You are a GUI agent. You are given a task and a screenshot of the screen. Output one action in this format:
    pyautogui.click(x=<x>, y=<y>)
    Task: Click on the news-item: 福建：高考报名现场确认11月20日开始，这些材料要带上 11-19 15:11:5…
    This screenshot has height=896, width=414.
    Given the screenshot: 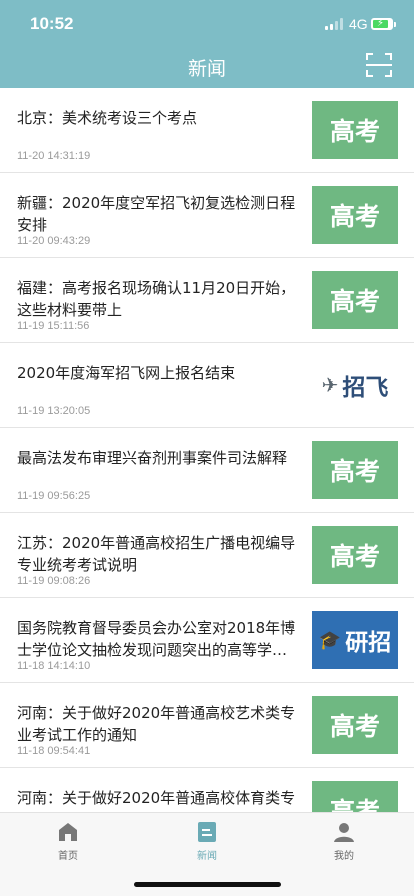 What is the action you would take?
    pyautogui.click(x=207, y=300)
    